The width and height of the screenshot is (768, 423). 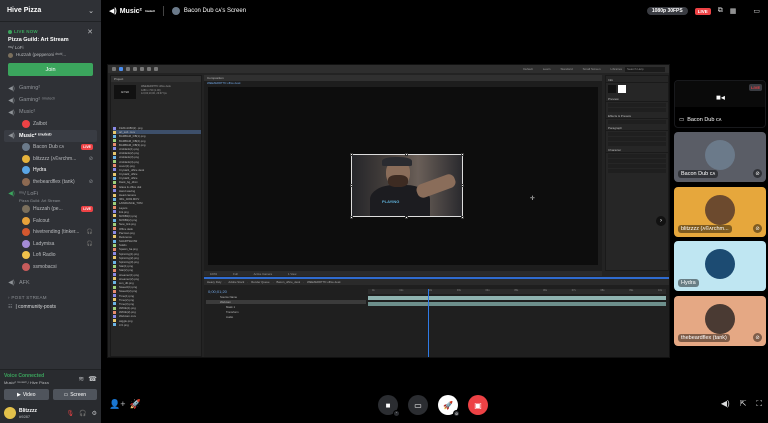 What do you see at coordinates (149, 69) in the screenshot?
I see `pen-tool-icon` at bounding box center [149, 69].